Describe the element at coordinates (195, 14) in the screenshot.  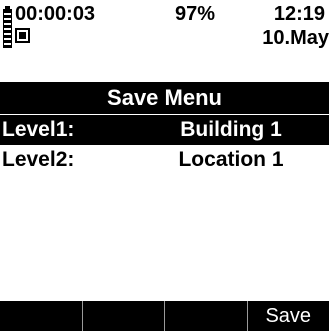
I see `battery-percent: 97%` at that location.